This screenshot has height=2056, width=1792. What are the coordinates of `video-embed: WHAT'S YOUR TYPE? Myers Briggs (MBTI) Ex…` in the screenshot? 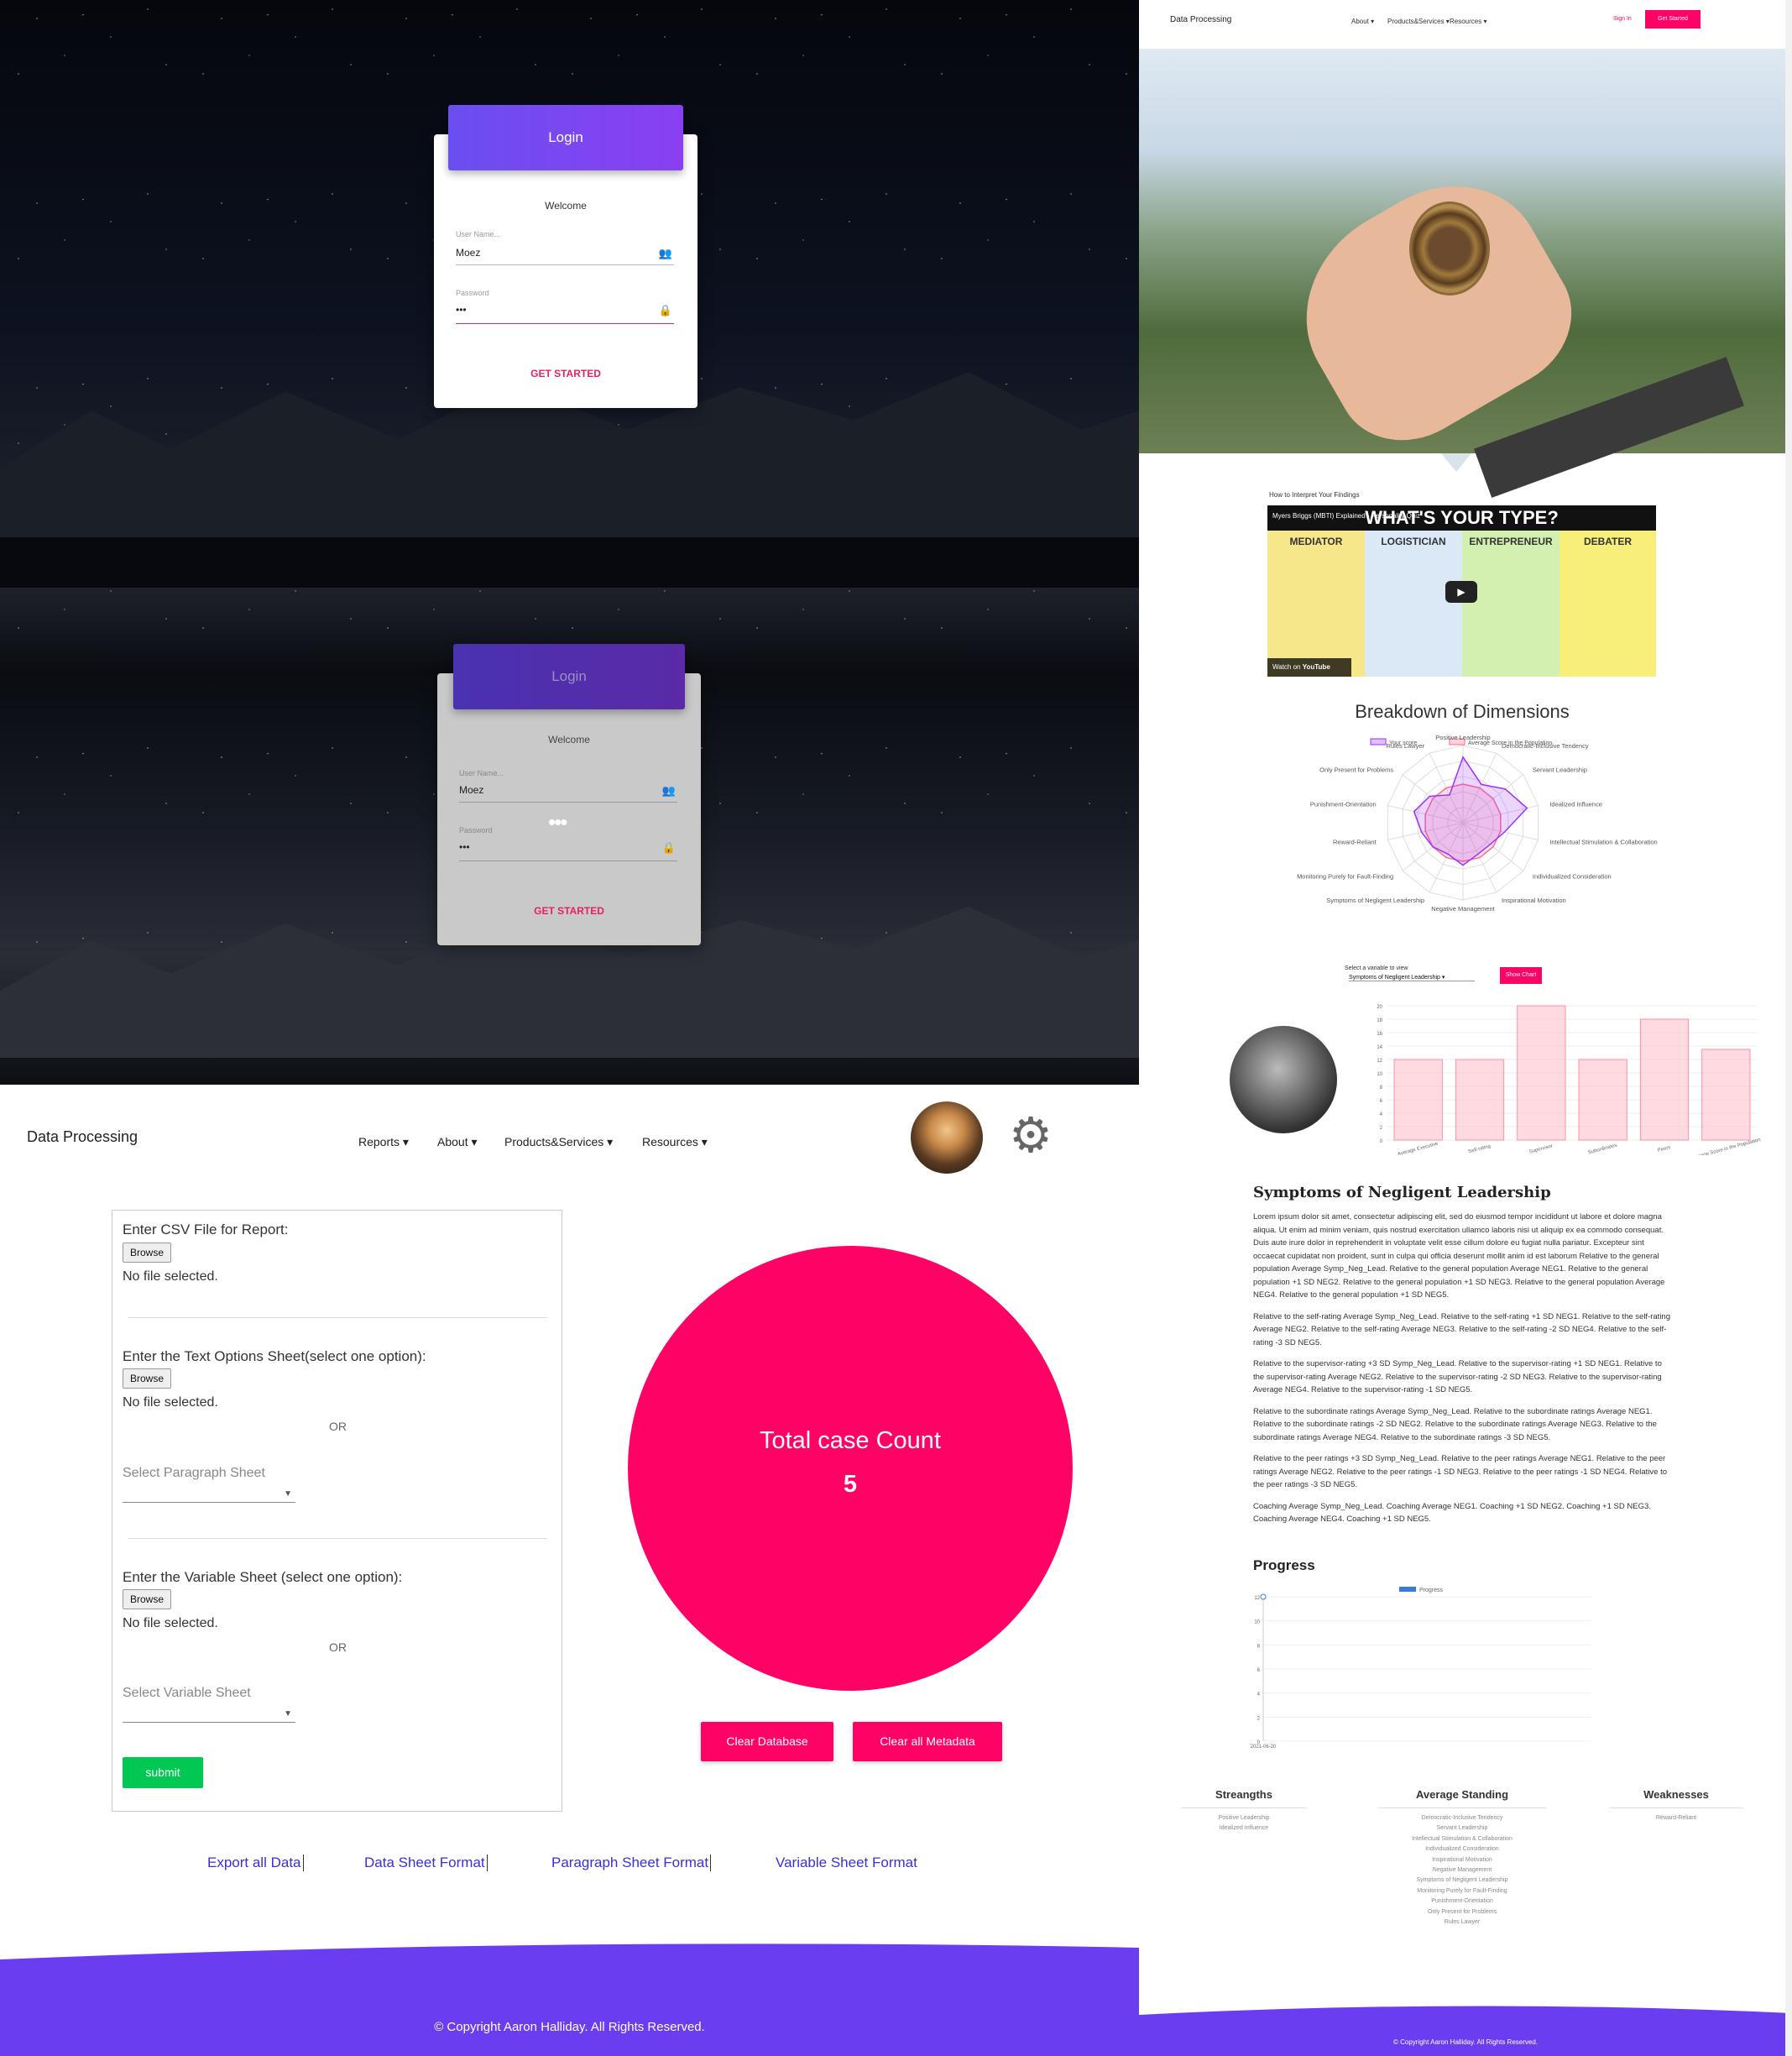 It's located at (1461, 591).